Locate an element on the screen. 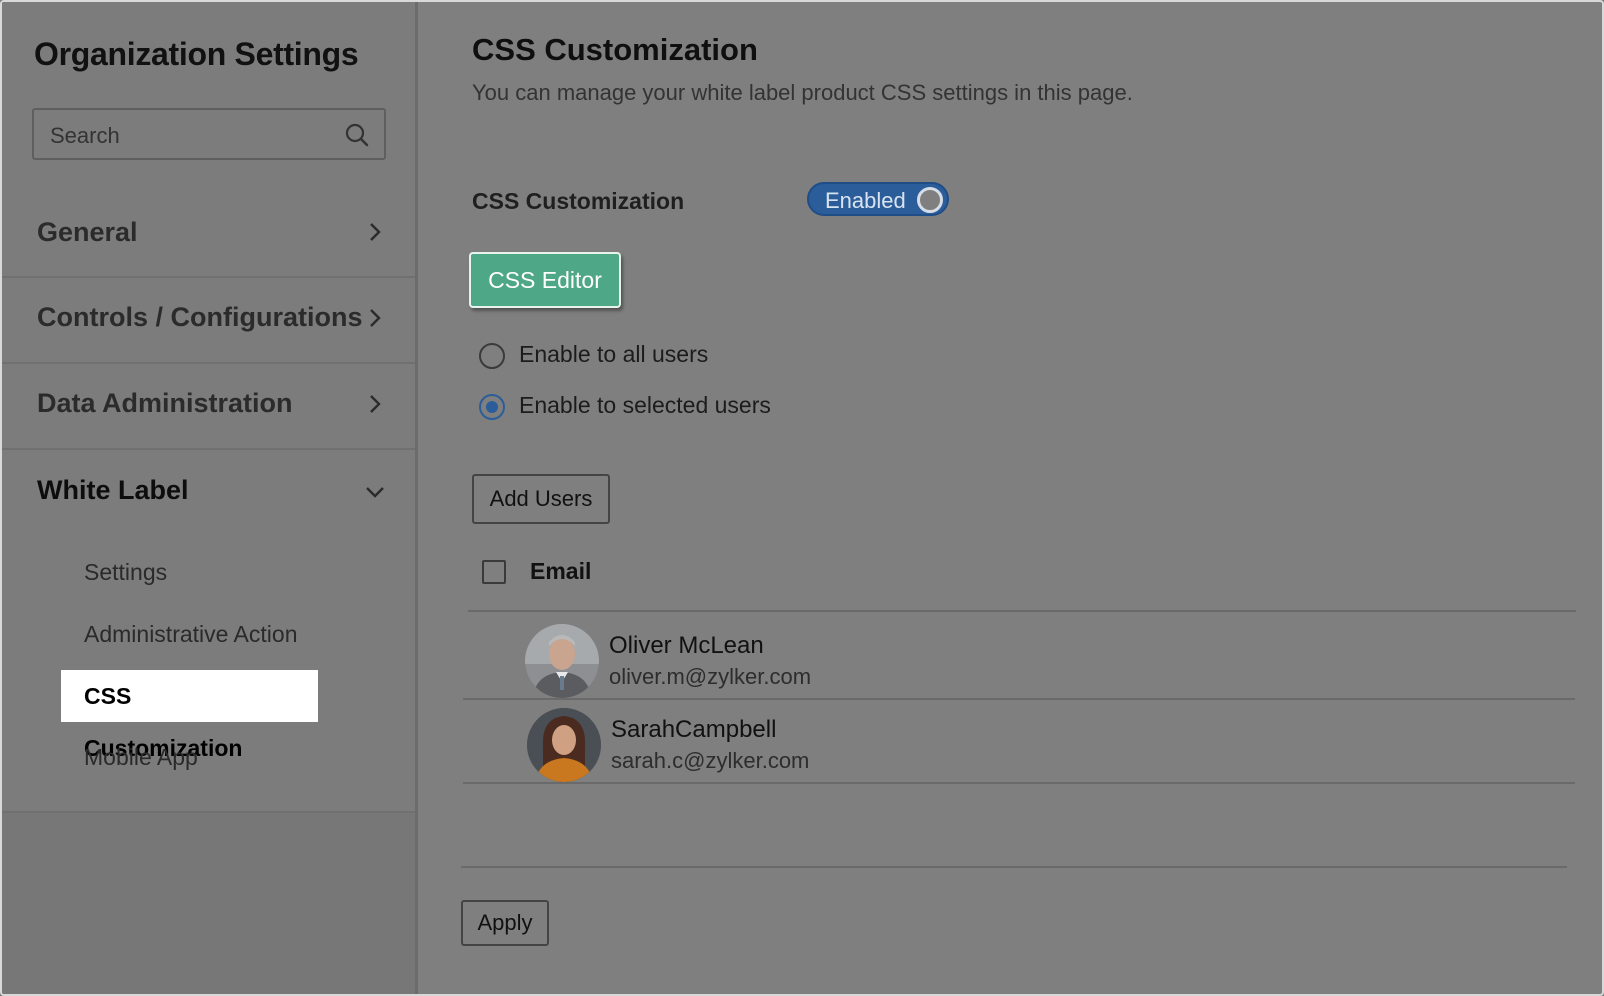  avatar-man-icon is located at coordinates (562, 661).